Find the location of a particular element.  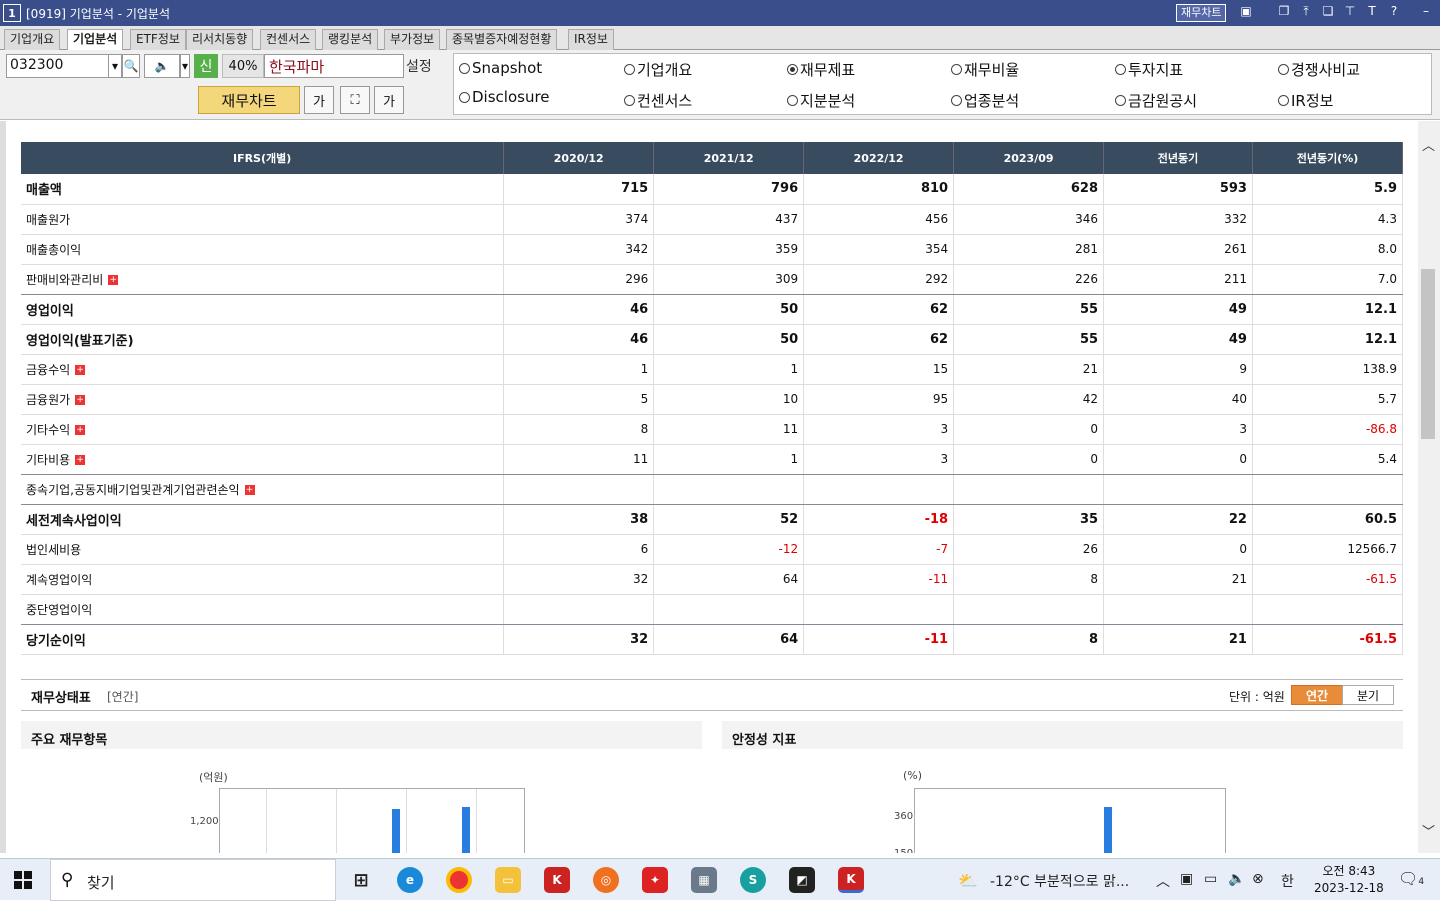

radio-equity-analysis: 지분분석 is located at coordinates (821, 100).